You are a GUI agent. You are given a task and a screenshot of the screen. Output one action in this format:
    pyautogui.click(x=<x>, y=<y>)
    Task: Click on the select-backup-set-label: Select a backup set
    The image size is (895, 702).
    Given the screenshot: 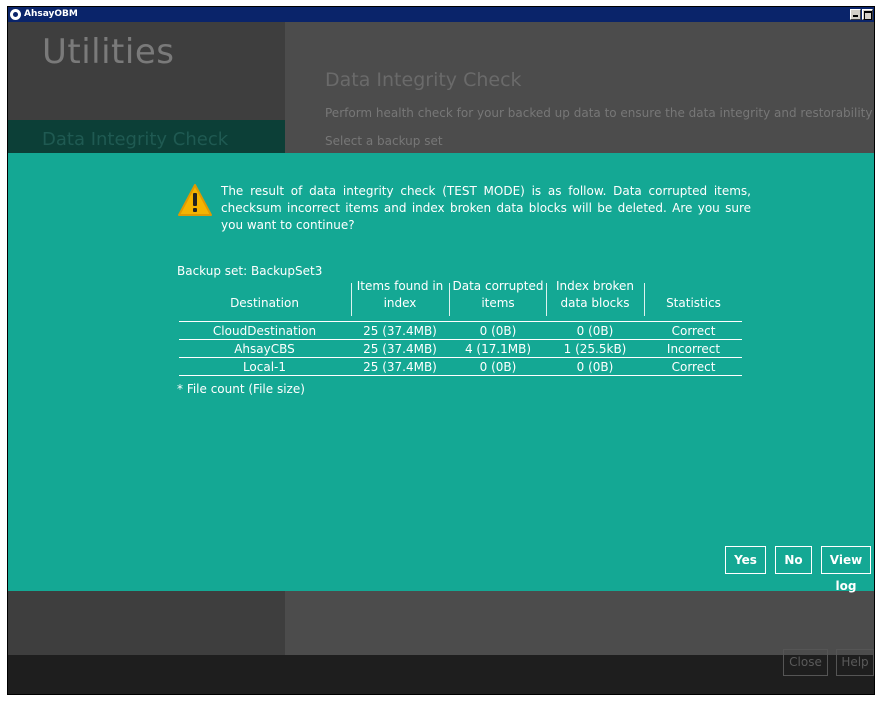 What is the action you would take?
    pyautogui.click(x=384, y=141)
    